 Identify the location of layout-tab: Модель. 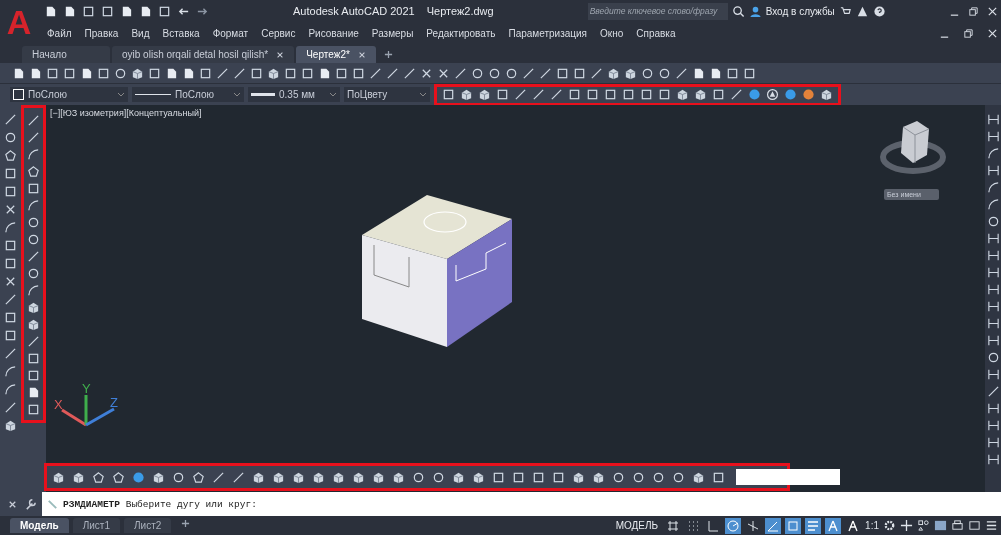
(39, 525).